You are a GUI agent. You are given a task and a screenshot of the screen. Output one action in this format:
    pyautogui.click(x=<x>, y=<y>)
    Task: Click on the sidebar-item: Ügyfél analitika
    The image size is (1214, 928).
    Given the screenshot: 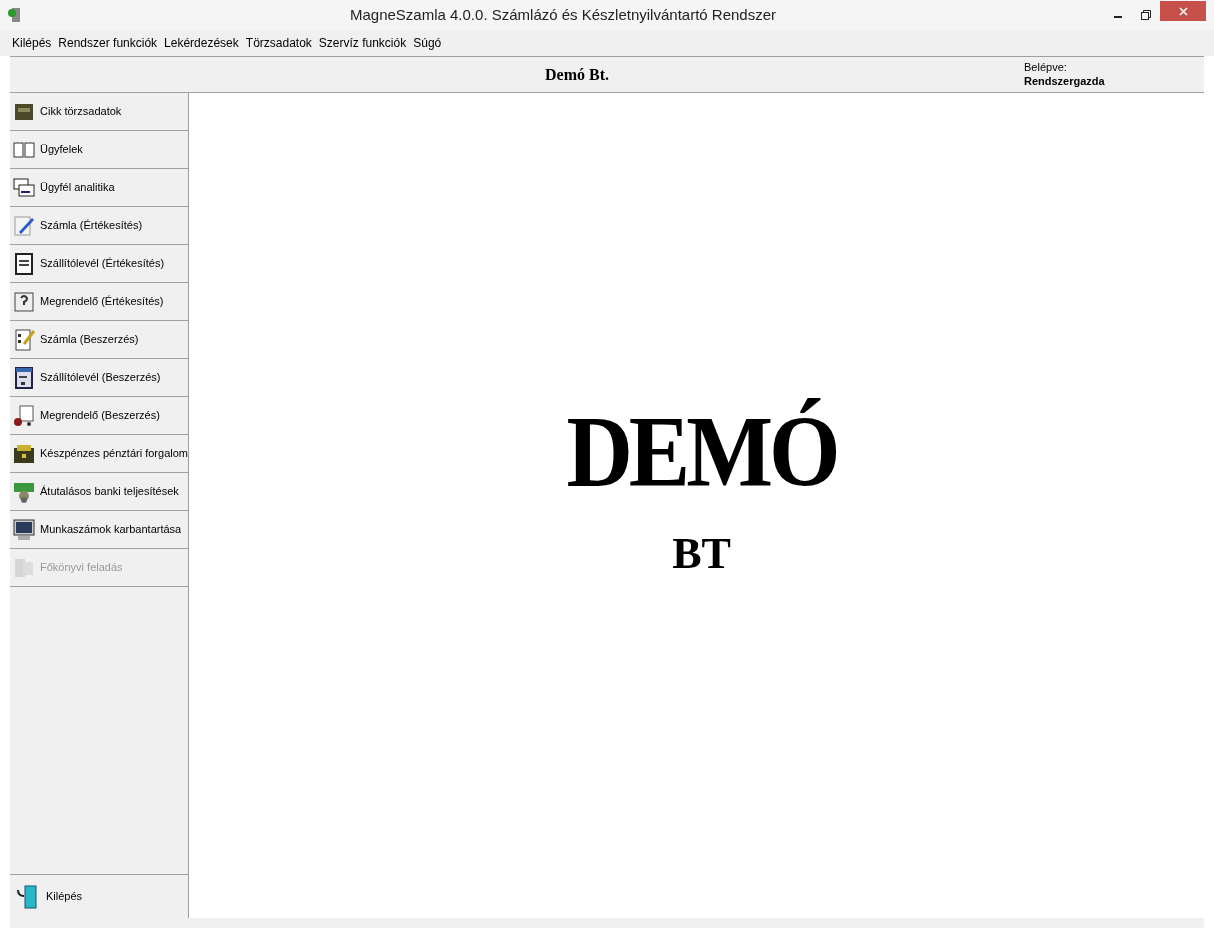 What is the action you would take?
    pyautogui.click(x=99, y=188)
    